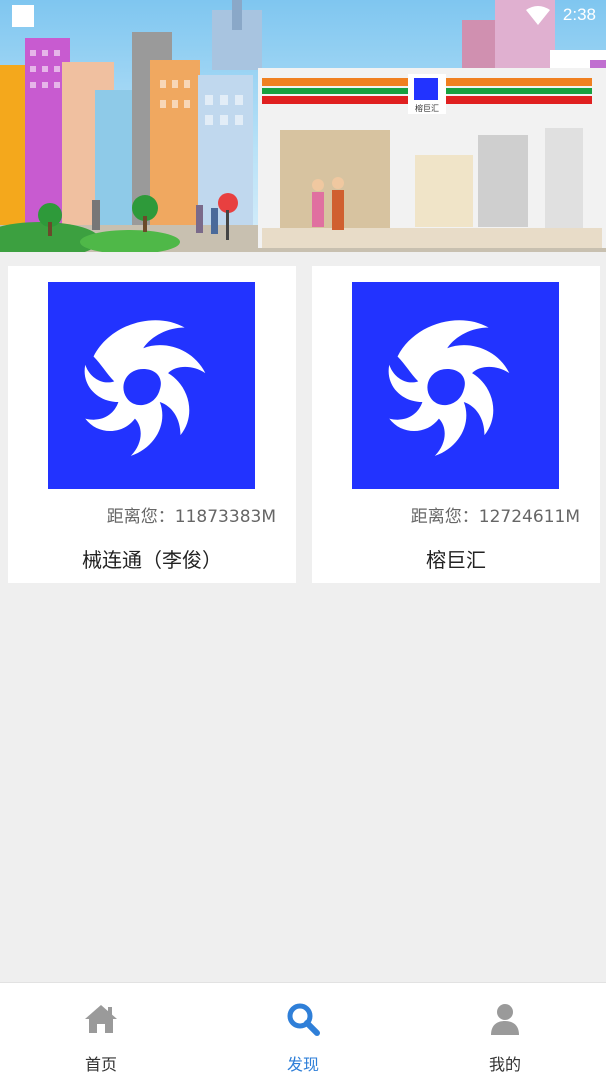  What do you see at coordinates (495, 517) in the screenshot?
I see `store-distance: 距离您：12724611M` at bounding box center [495, 517].